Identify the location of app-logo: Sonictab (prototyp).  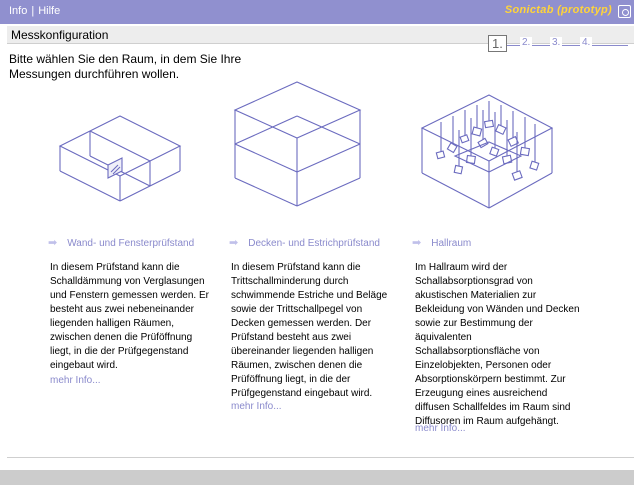
(558, 10).